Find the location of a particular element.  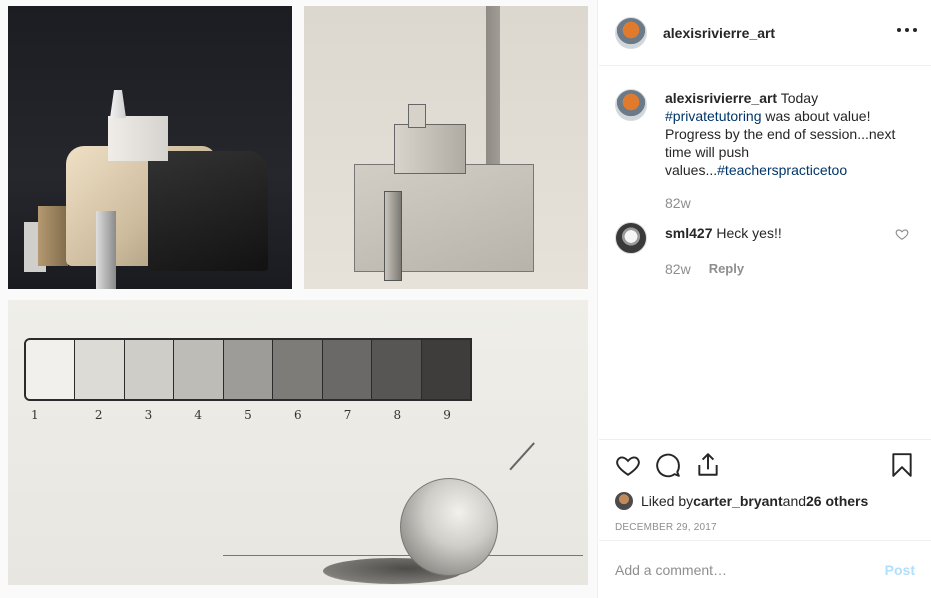

ground-line is located at coordinates (403, 555).